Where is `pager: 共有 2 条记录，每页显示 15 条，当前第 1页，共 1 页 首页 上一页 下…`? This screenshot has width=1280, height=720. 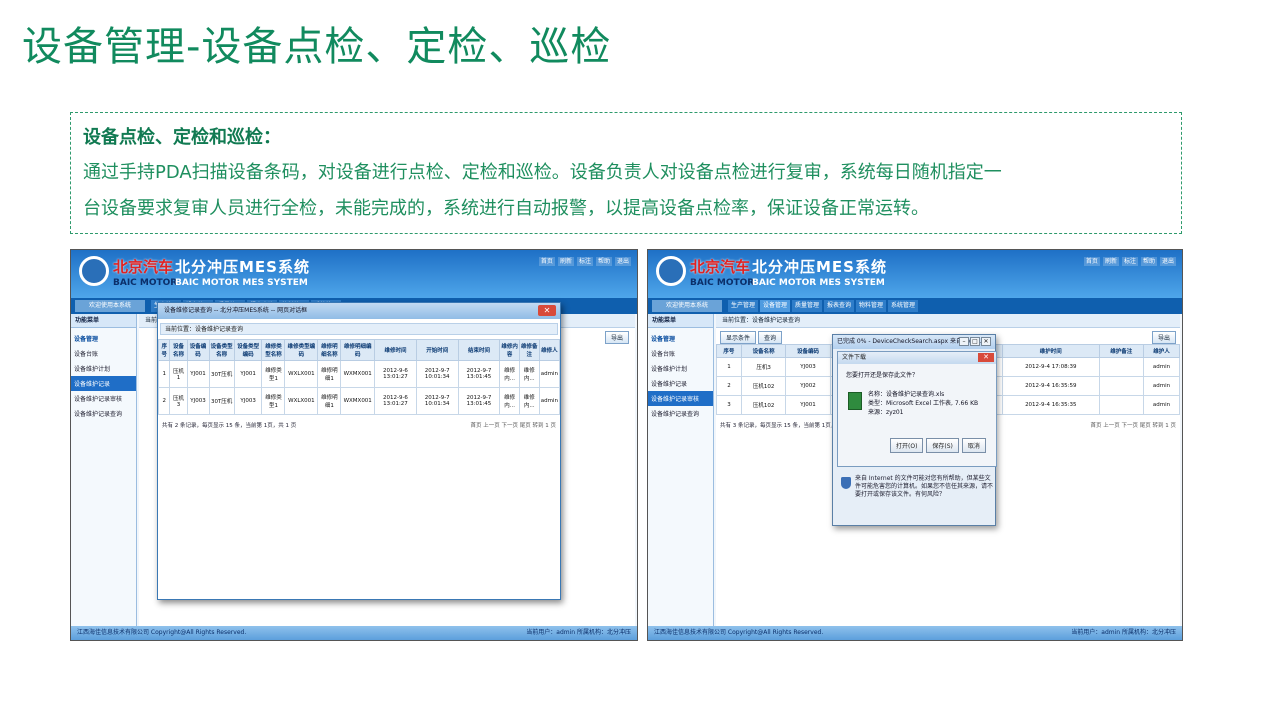
pager: 共有 2 条记录，每页显示 15 条，当前第 1页，共 1 页 首页 上一页 下… is located at coordinates (359, 425).